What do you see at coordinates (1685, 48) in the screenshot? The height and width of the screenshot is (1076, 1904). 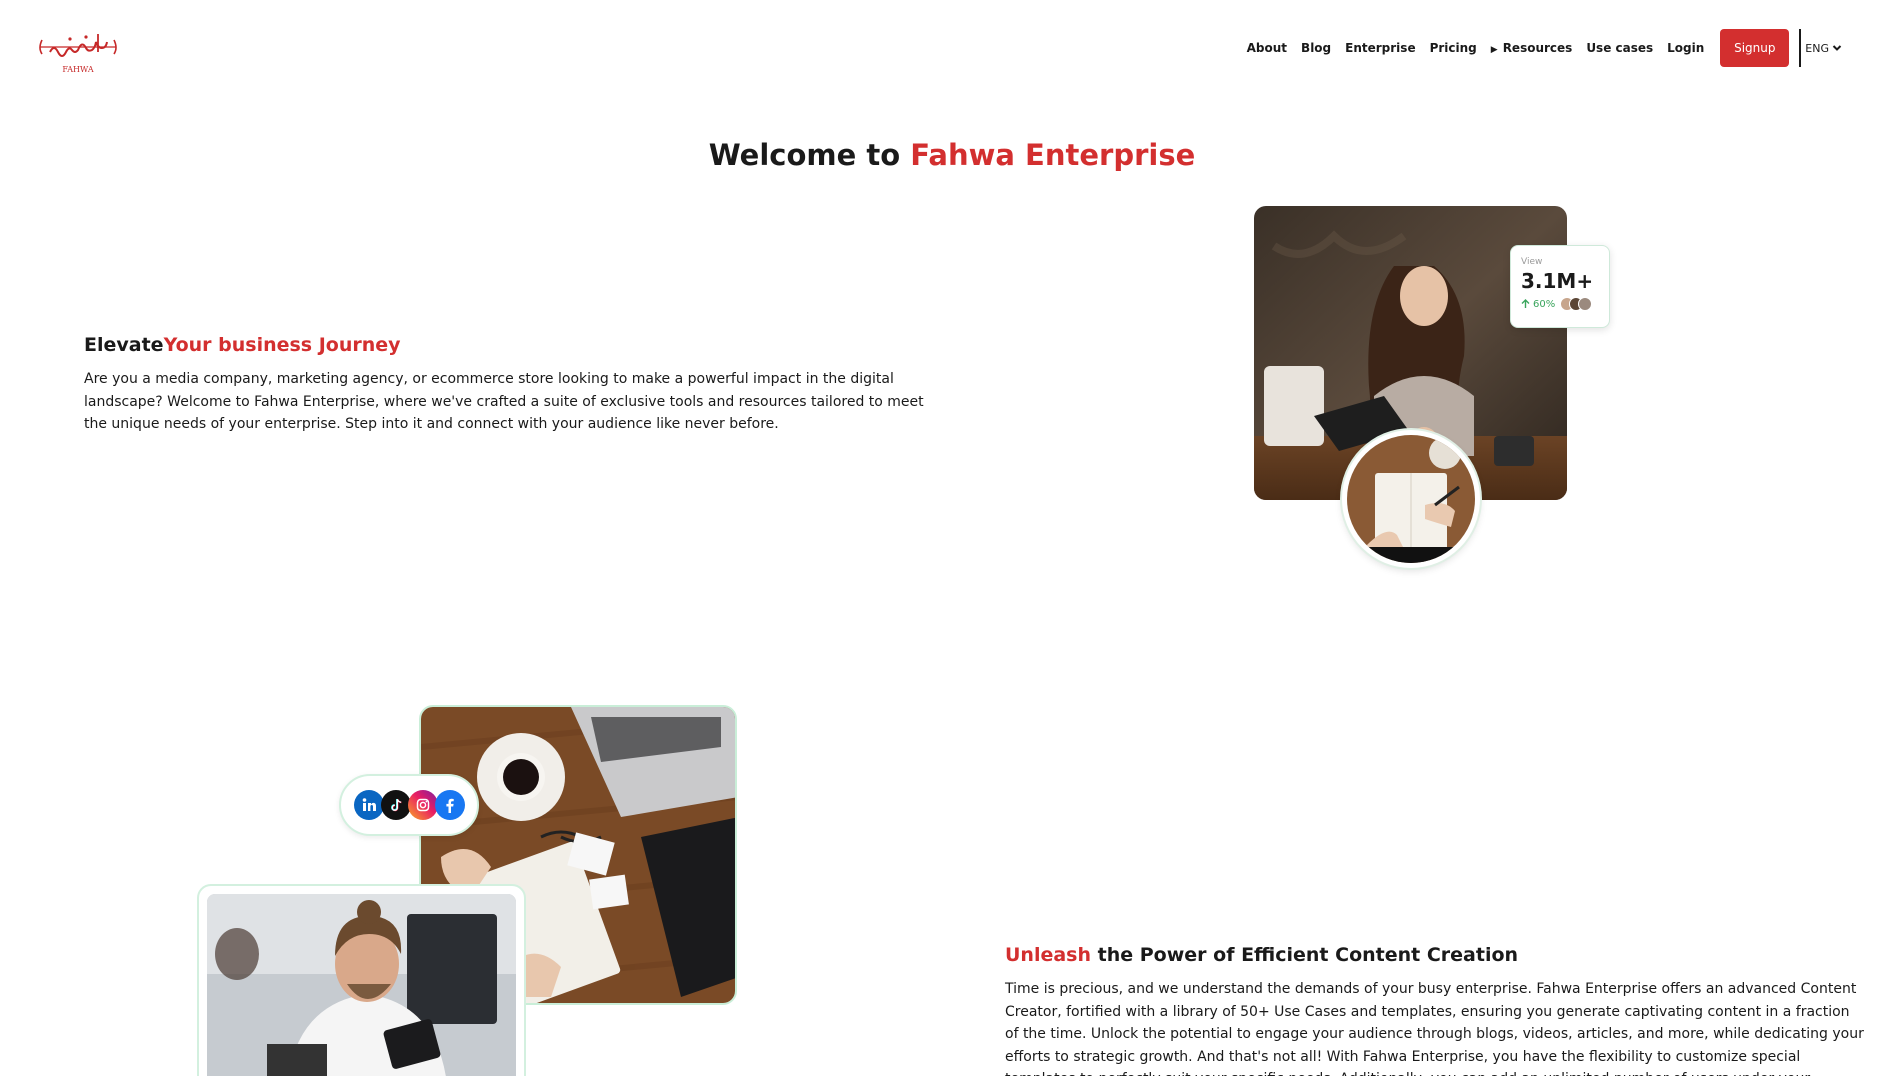 I see `nav-login: Login` at bounding box center [1685, 48].